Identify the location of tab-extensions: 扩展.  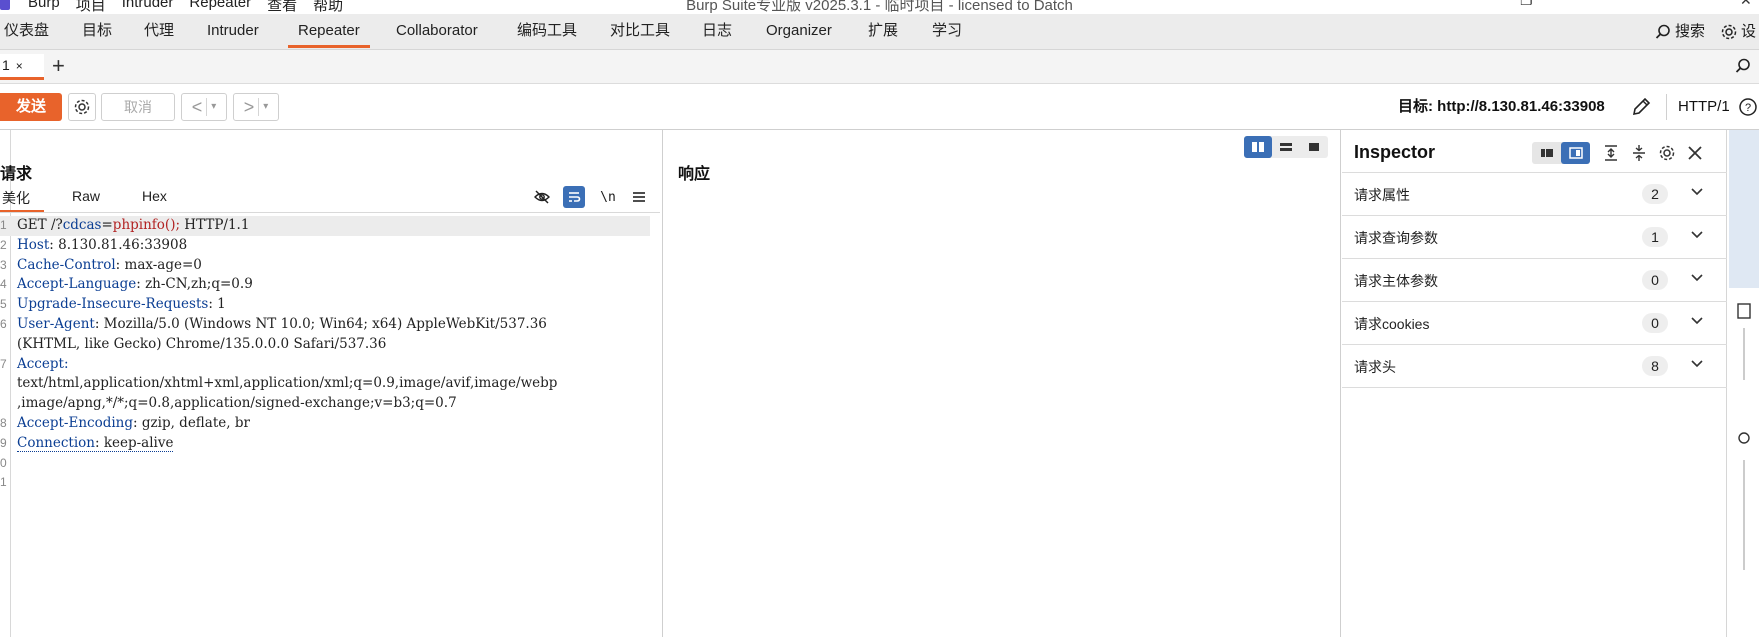
(883, 32).